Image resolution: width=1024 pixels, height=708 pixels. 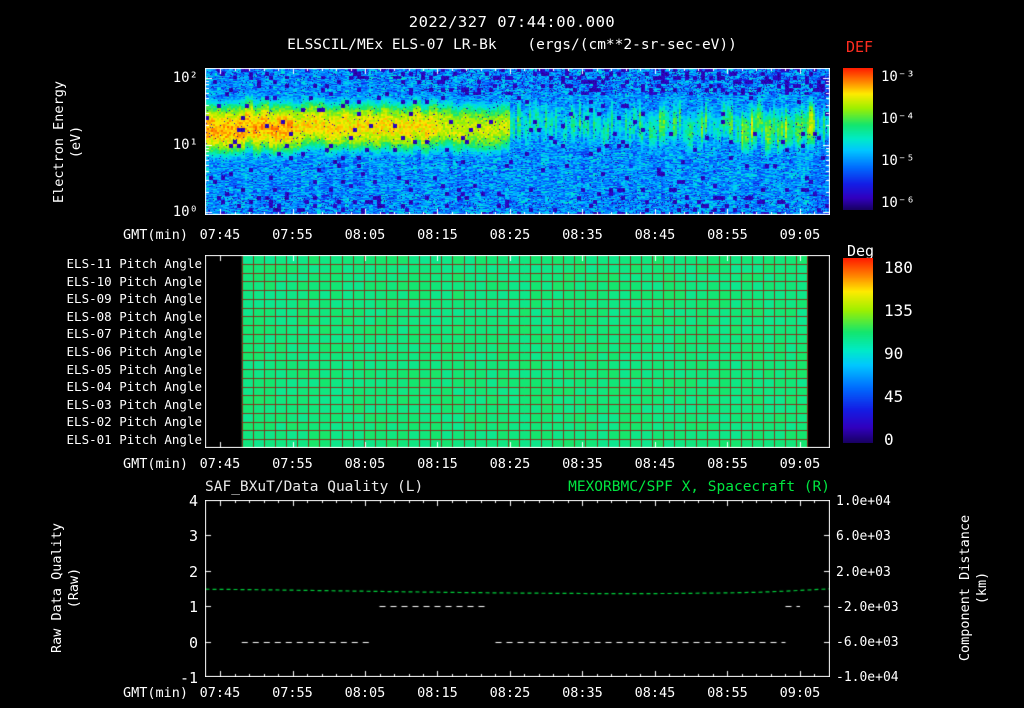 What do you see at coordinates (134, 386) in the screenshot?
I see `pitch-row-label: ELS-04 Pitch Angle` at bounding box center [134, 386].